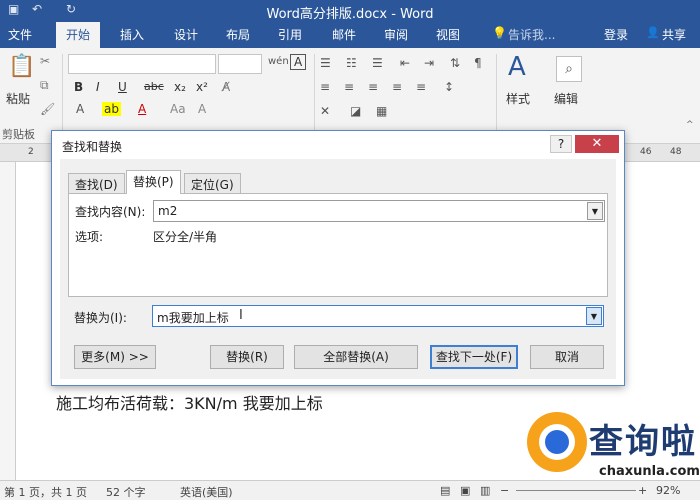  What do you see at coordinates (396, 34) in the screenshot?
I see `tab-review: 审阅` at bounding box center [396, 34].